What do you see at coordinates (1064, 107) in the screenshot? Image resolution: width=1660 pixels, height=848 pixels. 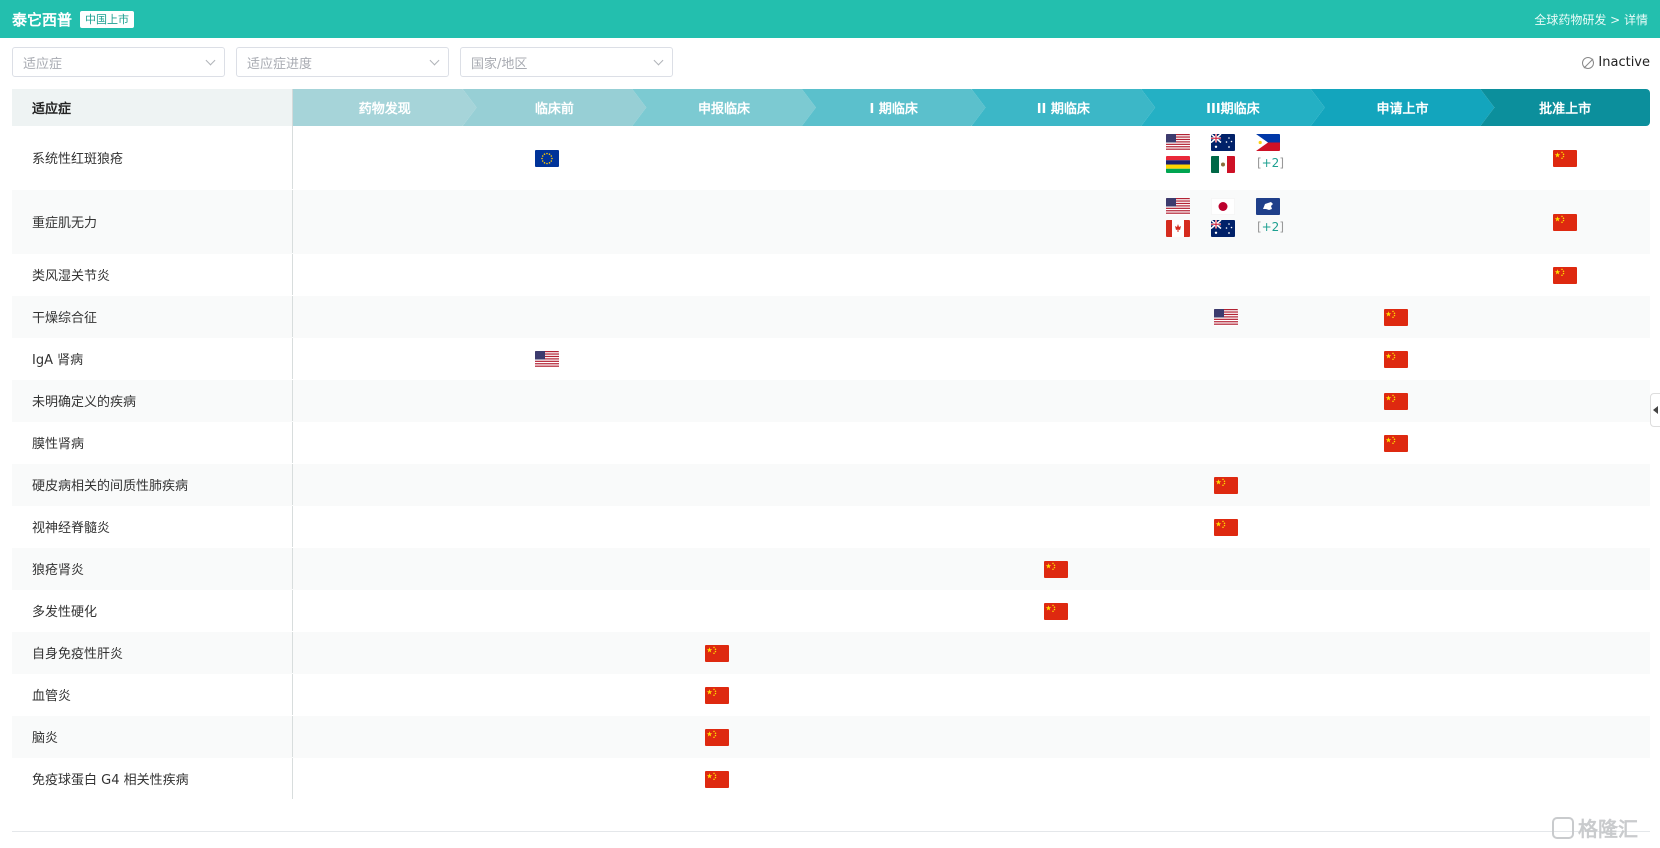 I see `stage-header-5: II 期临床` at bounding box center [1064, 107].